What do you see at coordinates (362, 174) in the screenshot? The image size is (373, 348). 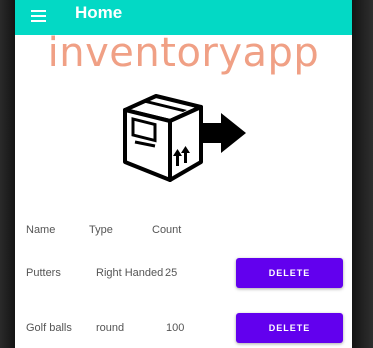 I see `device-bezel-right` at bounding box center [362, 174].